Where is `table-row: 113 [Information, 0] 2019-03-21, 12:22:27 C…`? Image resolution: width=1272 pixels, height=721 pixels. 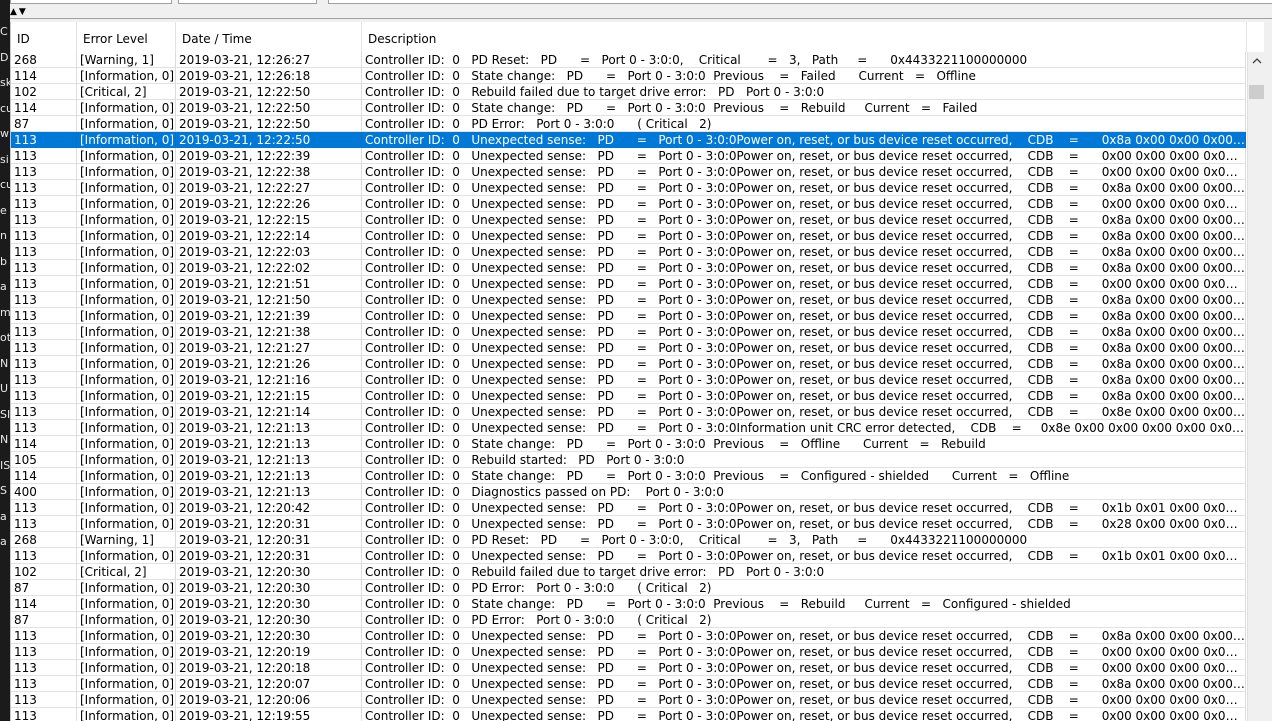
table-row: 113 [Information, 0] 2019-03-21, 12:22:27 C… is located at coordinates (628, 188).